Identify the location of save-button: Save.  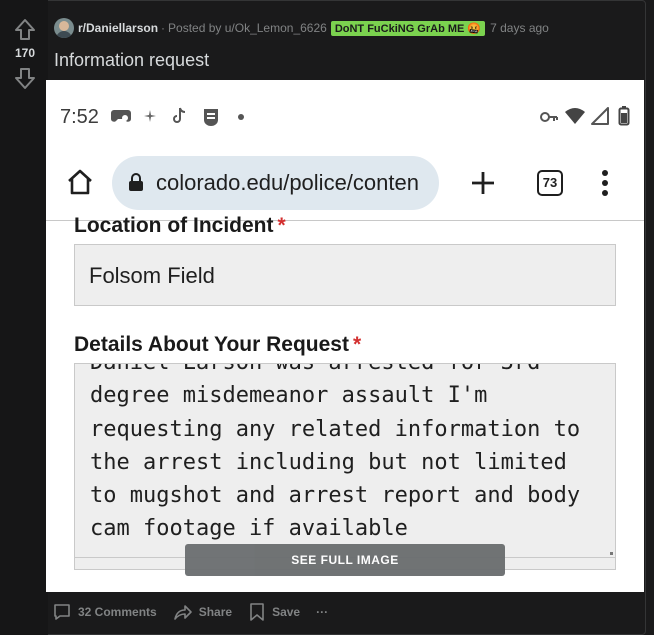
(274, 612).